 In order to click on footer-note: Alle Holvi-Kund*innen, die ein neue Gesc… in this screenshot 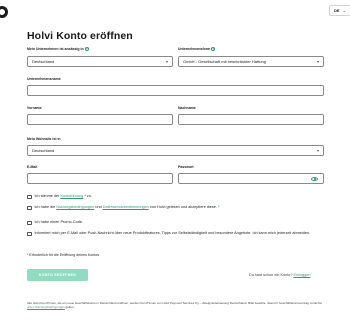, I will do `click(177, 305)`.